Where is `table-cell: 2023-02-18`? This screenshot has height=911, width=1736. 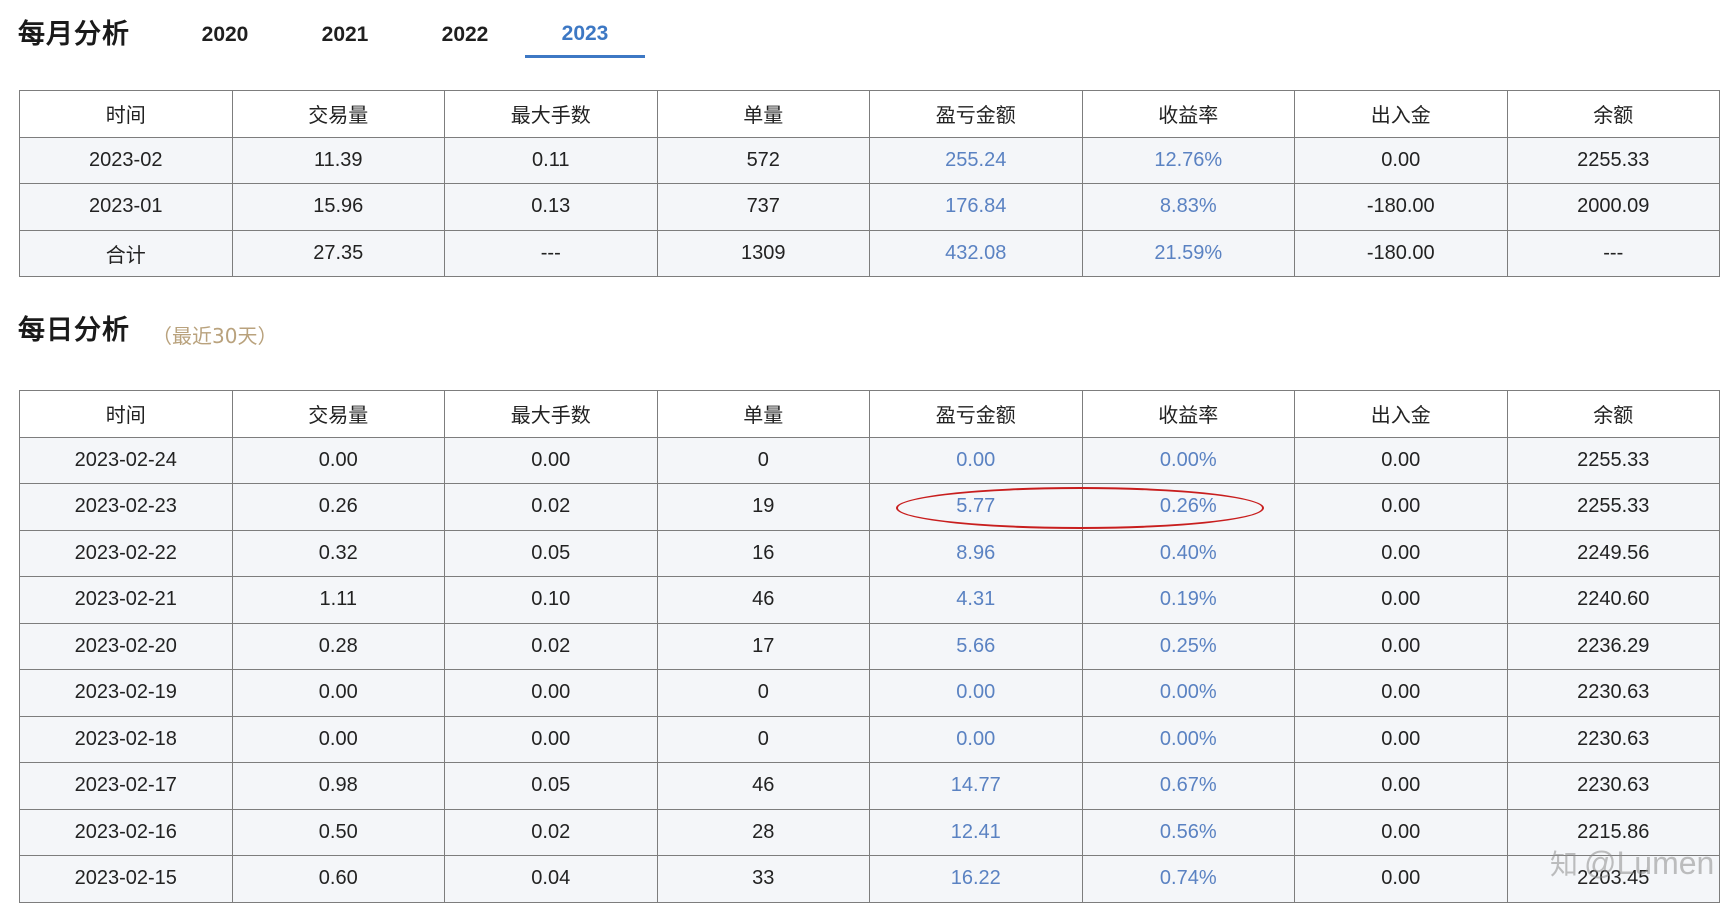
table-cell: 2023-02-18 is located at coordinates (126, 739).